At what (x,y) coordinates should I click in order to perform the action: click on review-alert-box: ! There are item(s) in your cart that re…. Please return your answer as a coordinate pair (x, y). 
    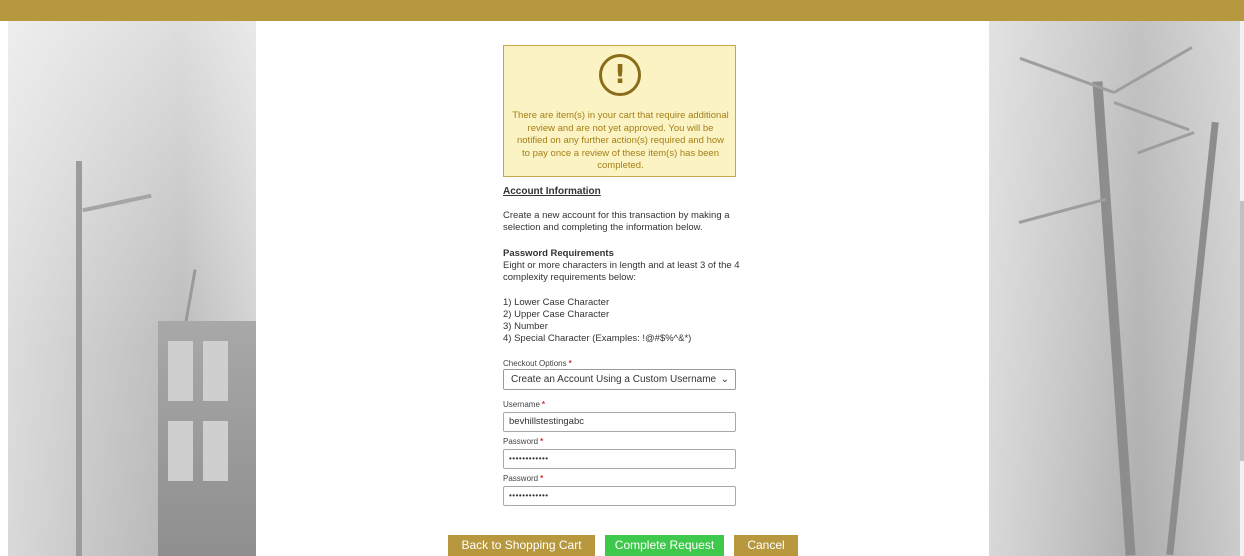
    Looking at the image, I should click on (619, 111).